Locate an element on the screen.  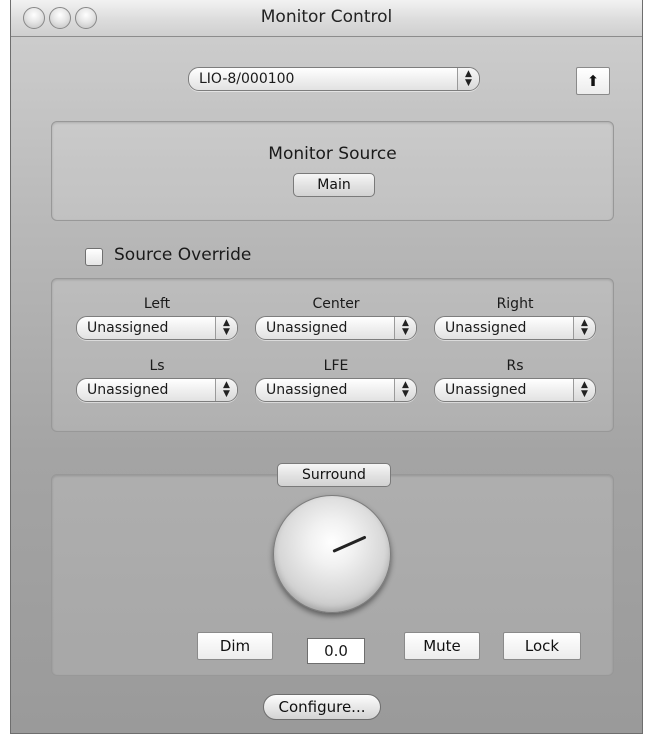
channel-select-center: Unassigned ▲ ▼ is located at coordinates (336, 328).